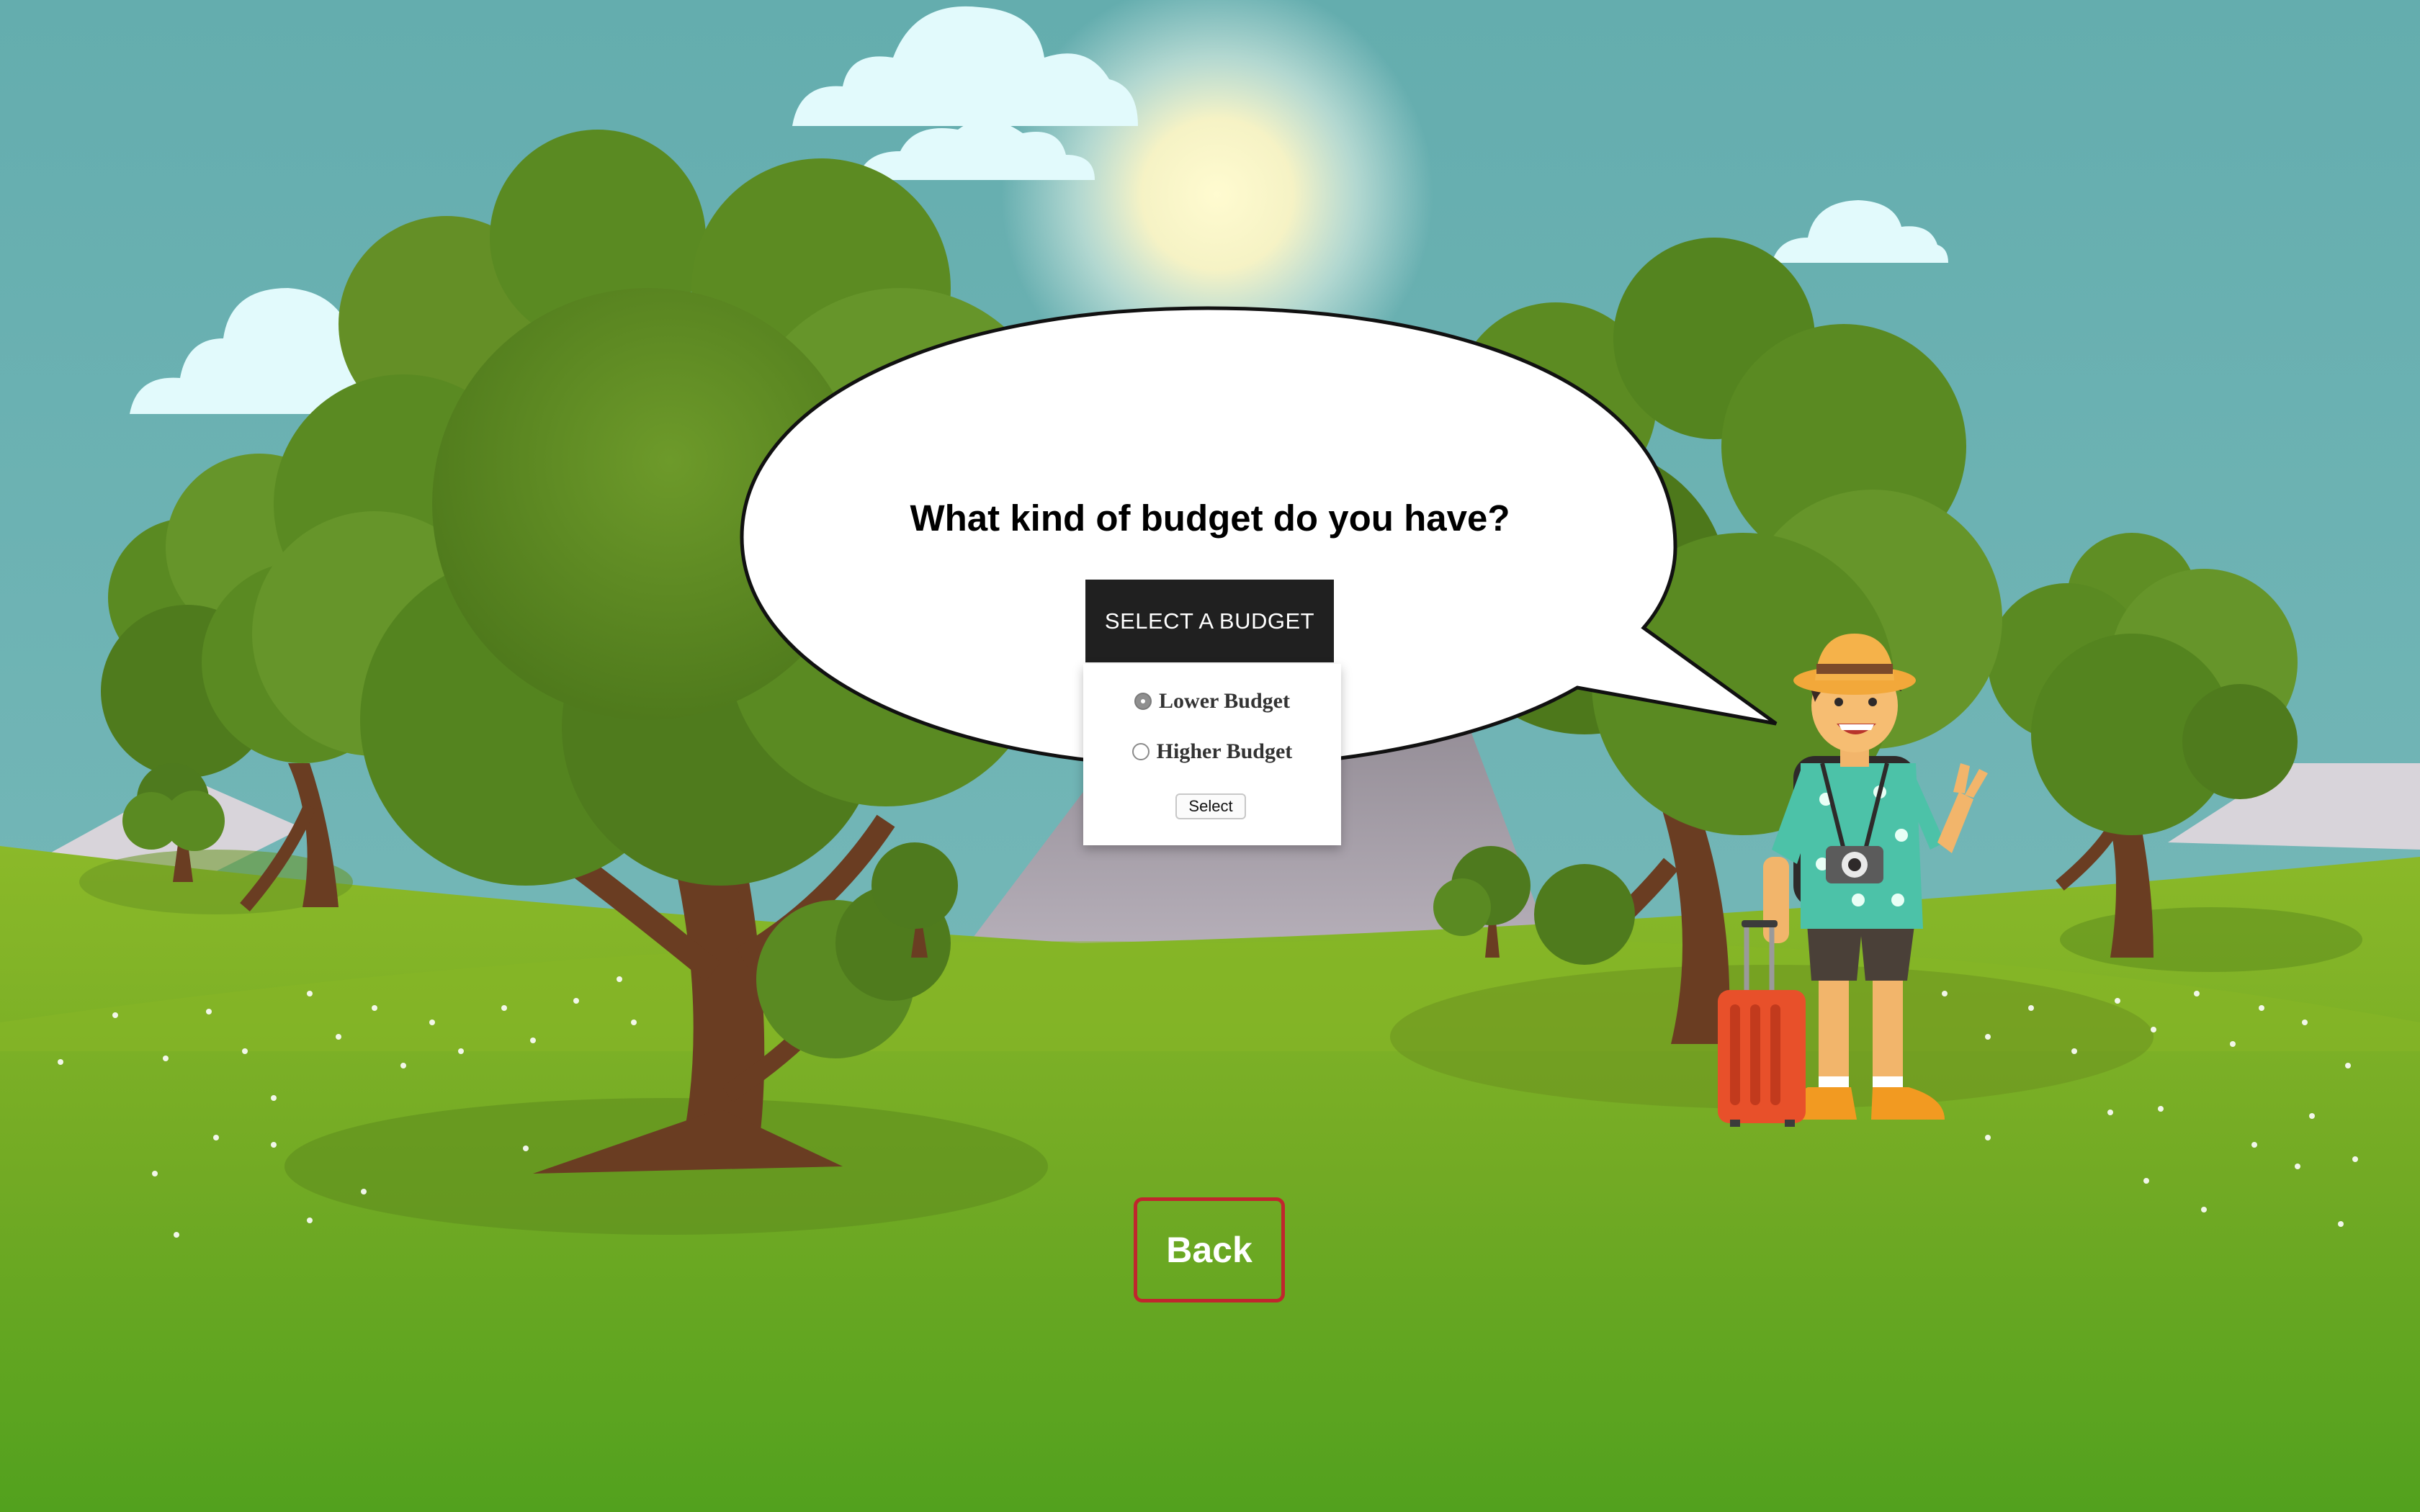 This screenshot has height=1512, width=2420. What do you see at coordinates (1224, 701) in the screenshot?
I see `option-lower-budget-label: Lower Budget` at bounding box center [1224, 701].